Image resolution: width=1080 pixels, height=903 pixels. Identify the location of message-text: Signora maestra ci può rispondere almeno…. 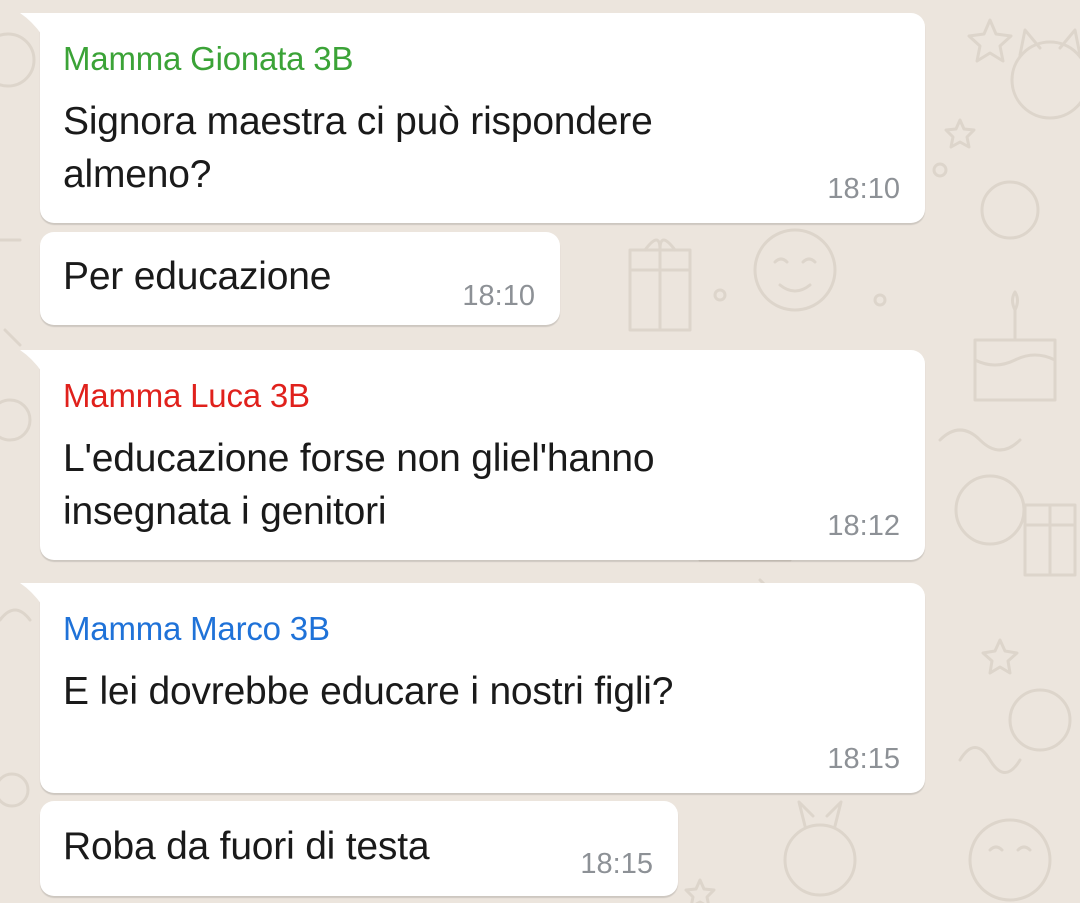
(358, 148).